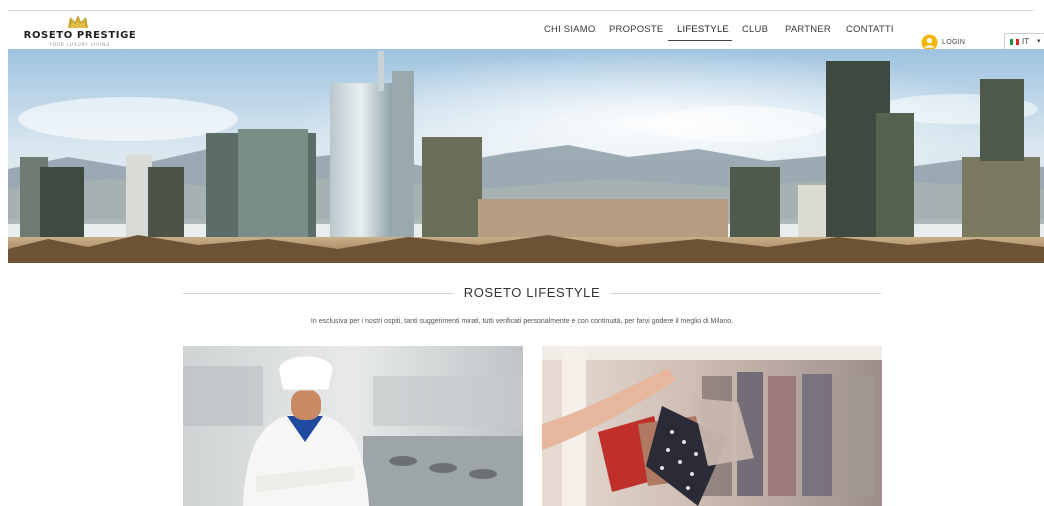  Describe the element at coordinates (808, 29) in the screenshot. I see `nav-item-partner: PARTNER` at that location.